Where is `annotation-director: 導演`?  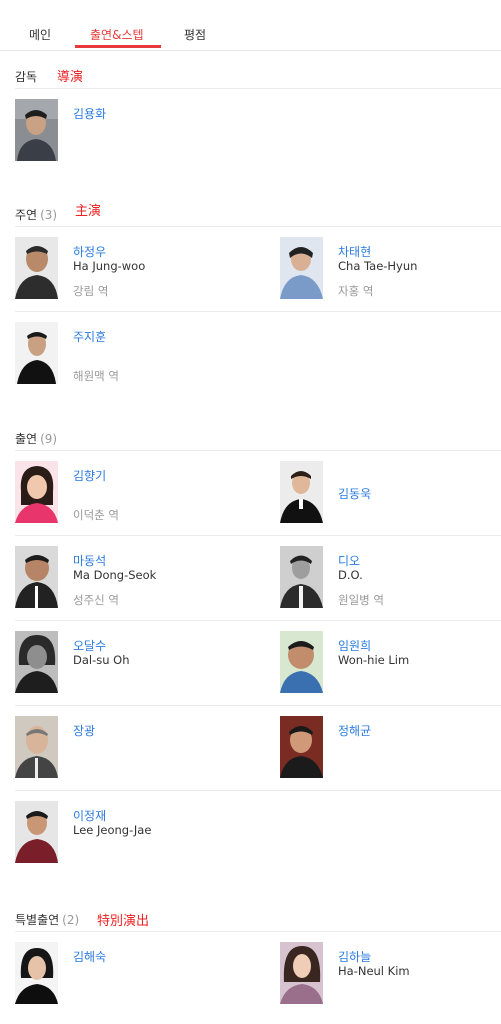
annotation-director: 導演 is located at coordinates (70, 77).